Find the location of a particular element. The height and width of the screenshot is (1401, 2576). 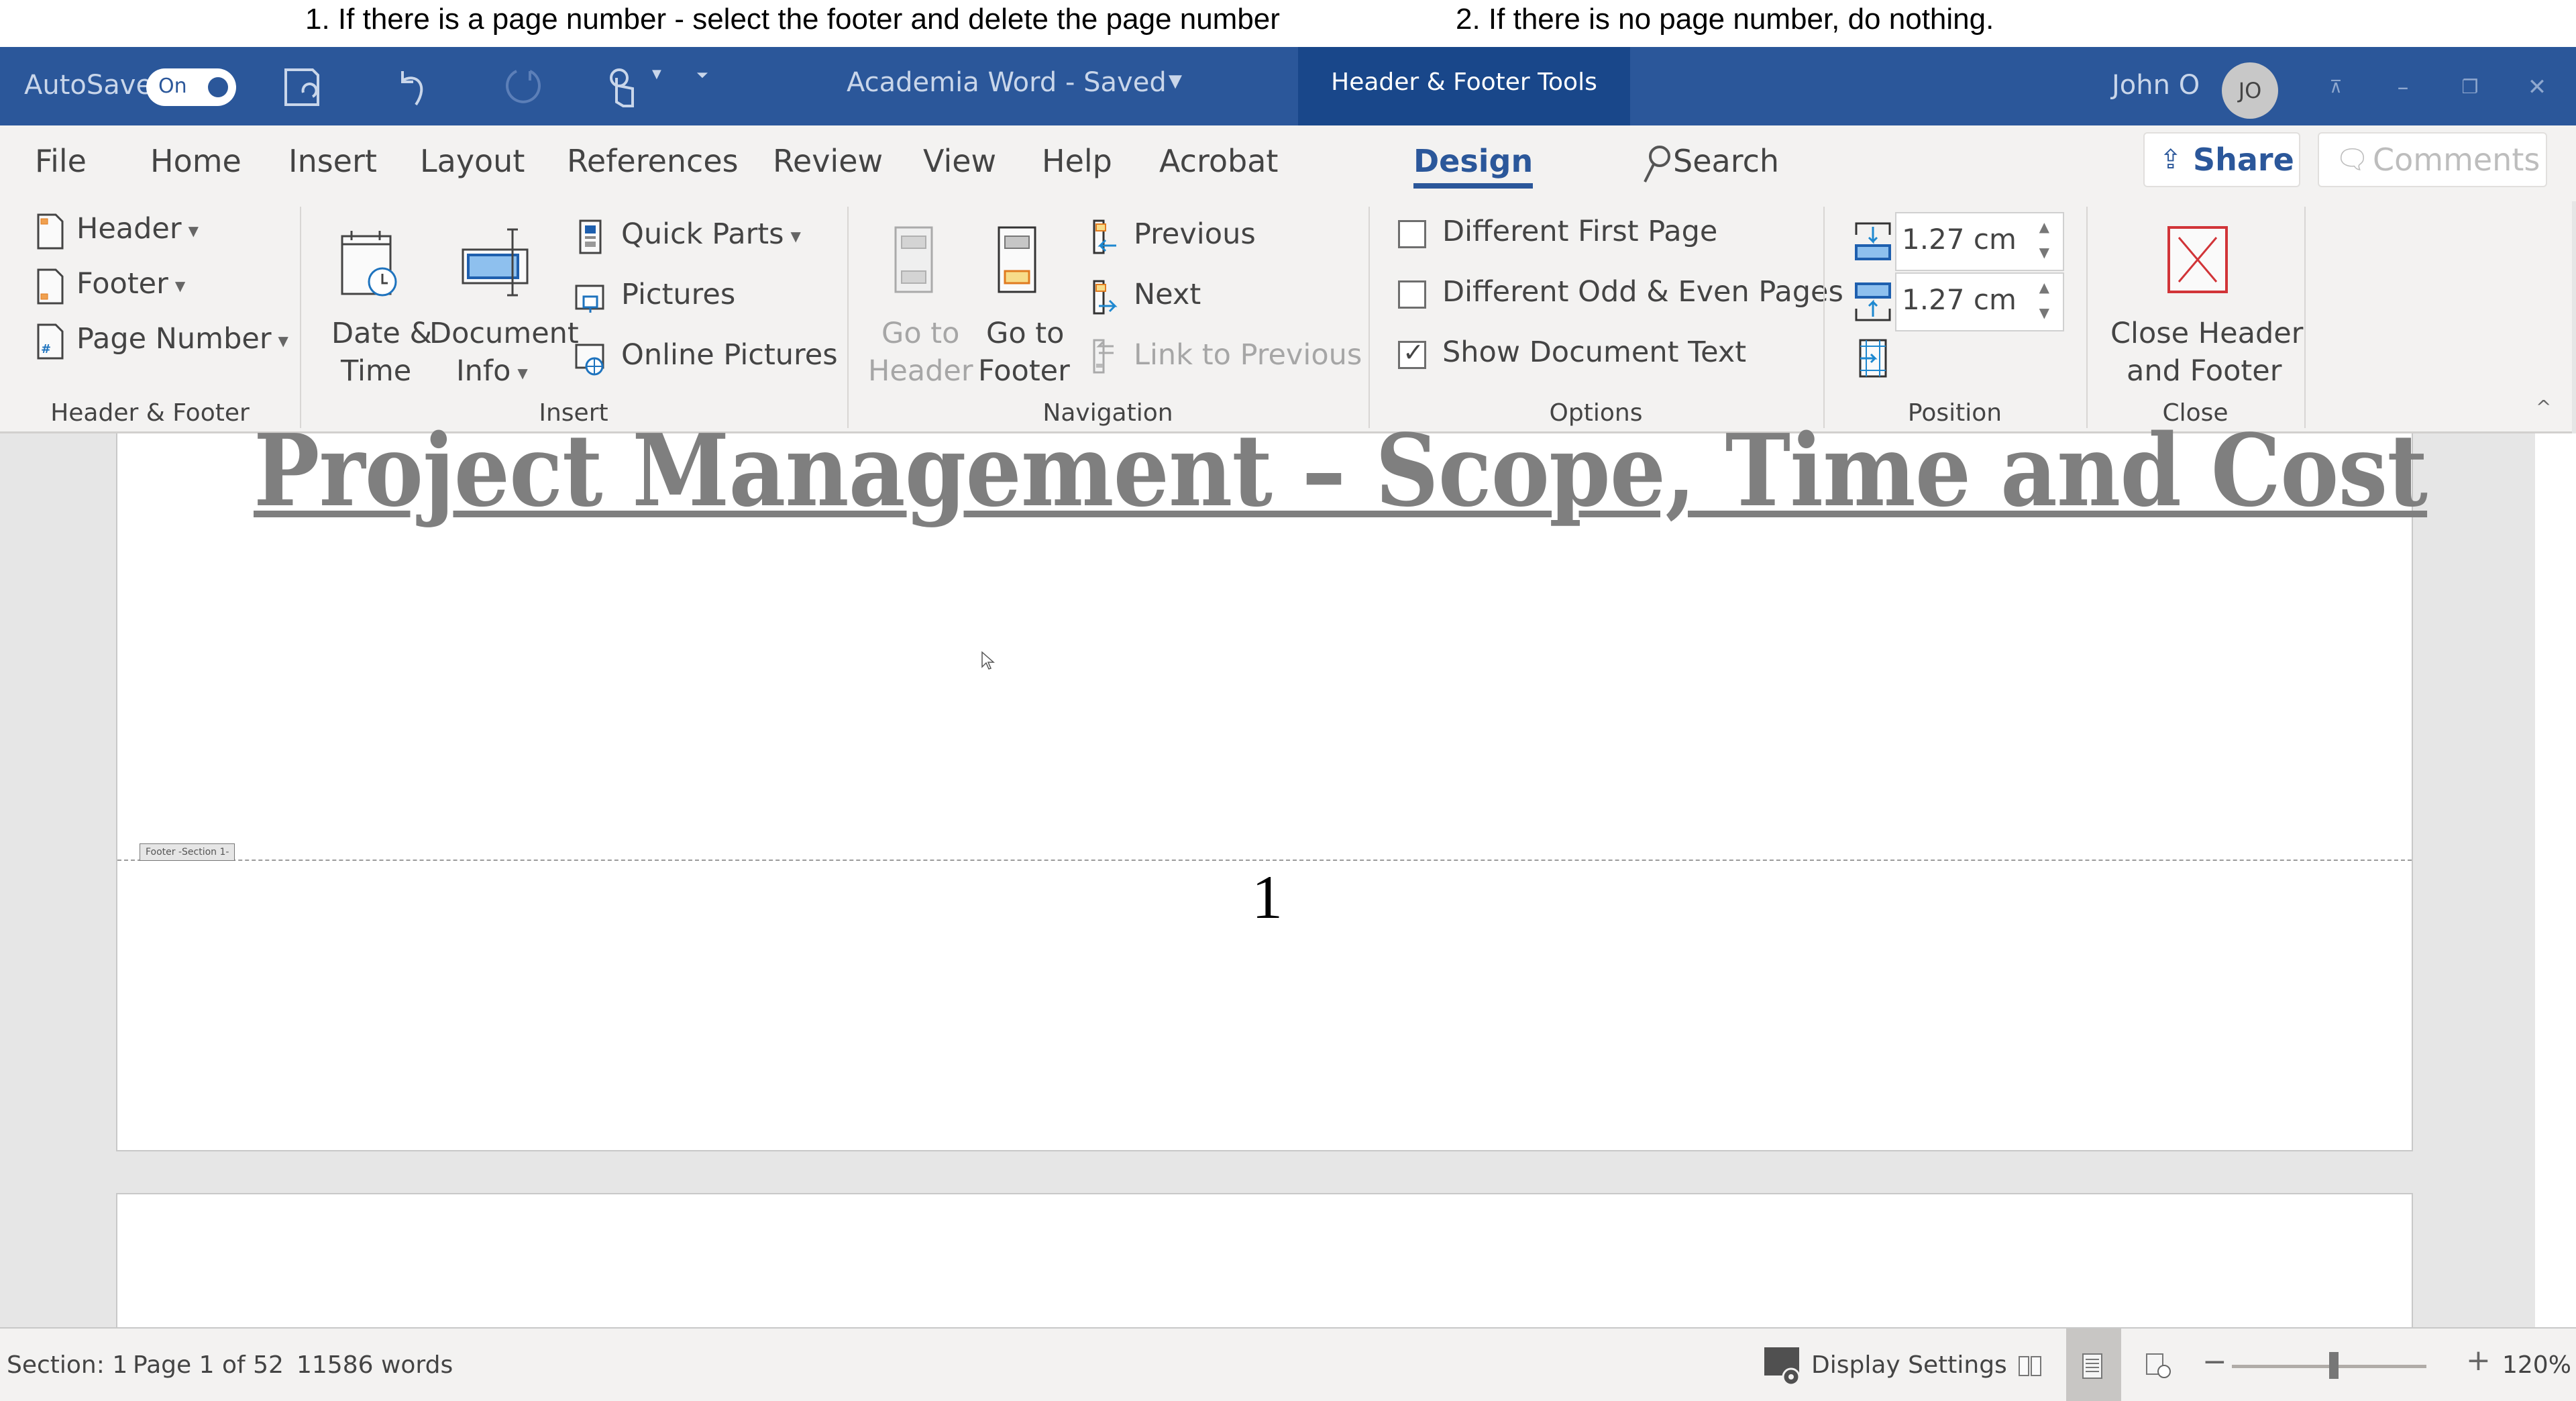

online-pictures-button: Online Pictures is located at coordinates (729, 355).